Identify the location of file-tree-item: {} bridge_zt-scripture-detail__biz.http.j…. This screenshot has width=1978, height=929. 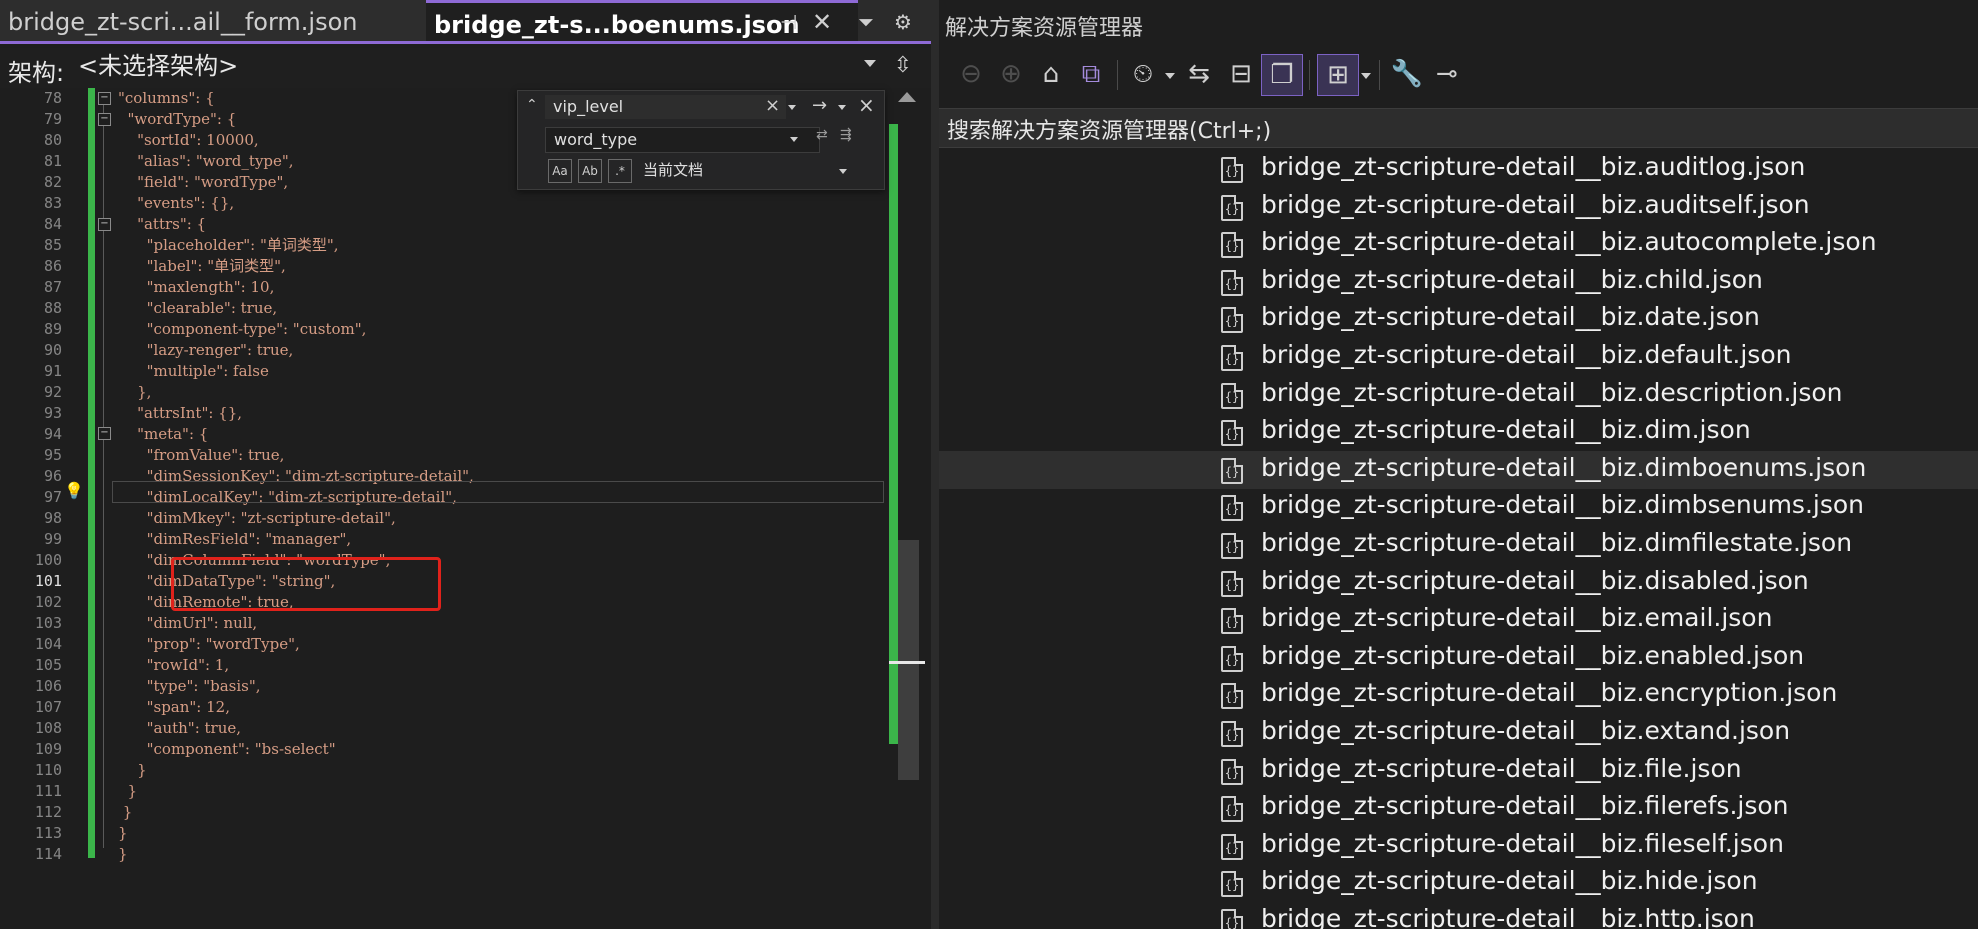
(1458, 915).